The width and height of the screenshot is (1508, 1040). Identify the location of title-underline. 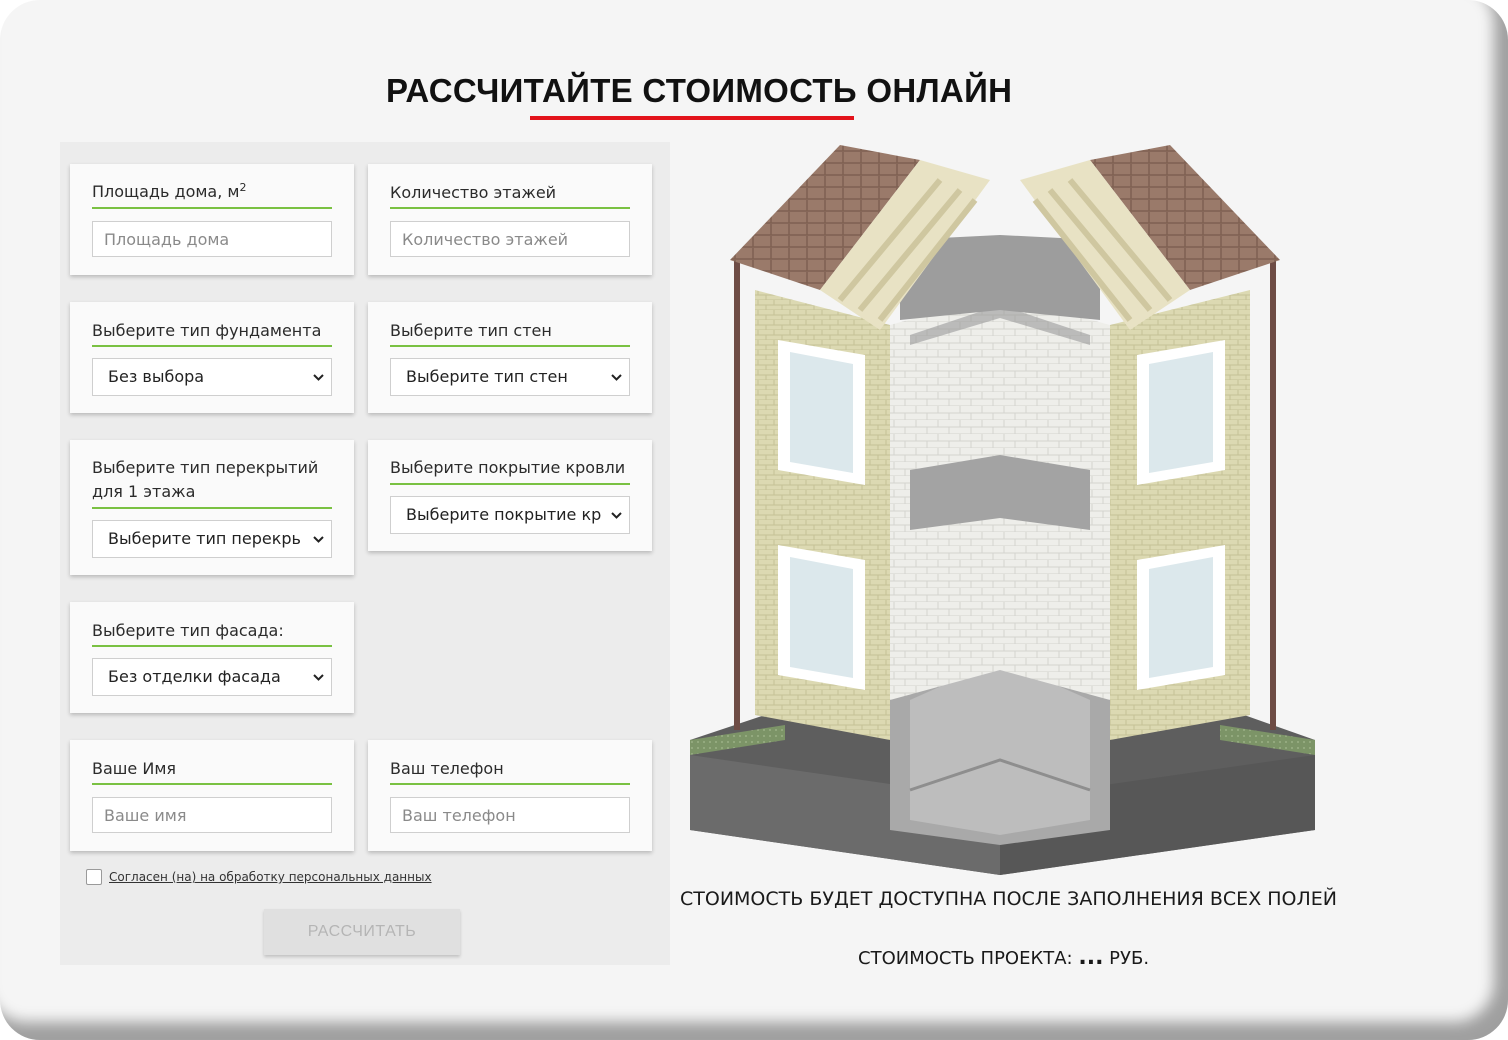
(692, 118).